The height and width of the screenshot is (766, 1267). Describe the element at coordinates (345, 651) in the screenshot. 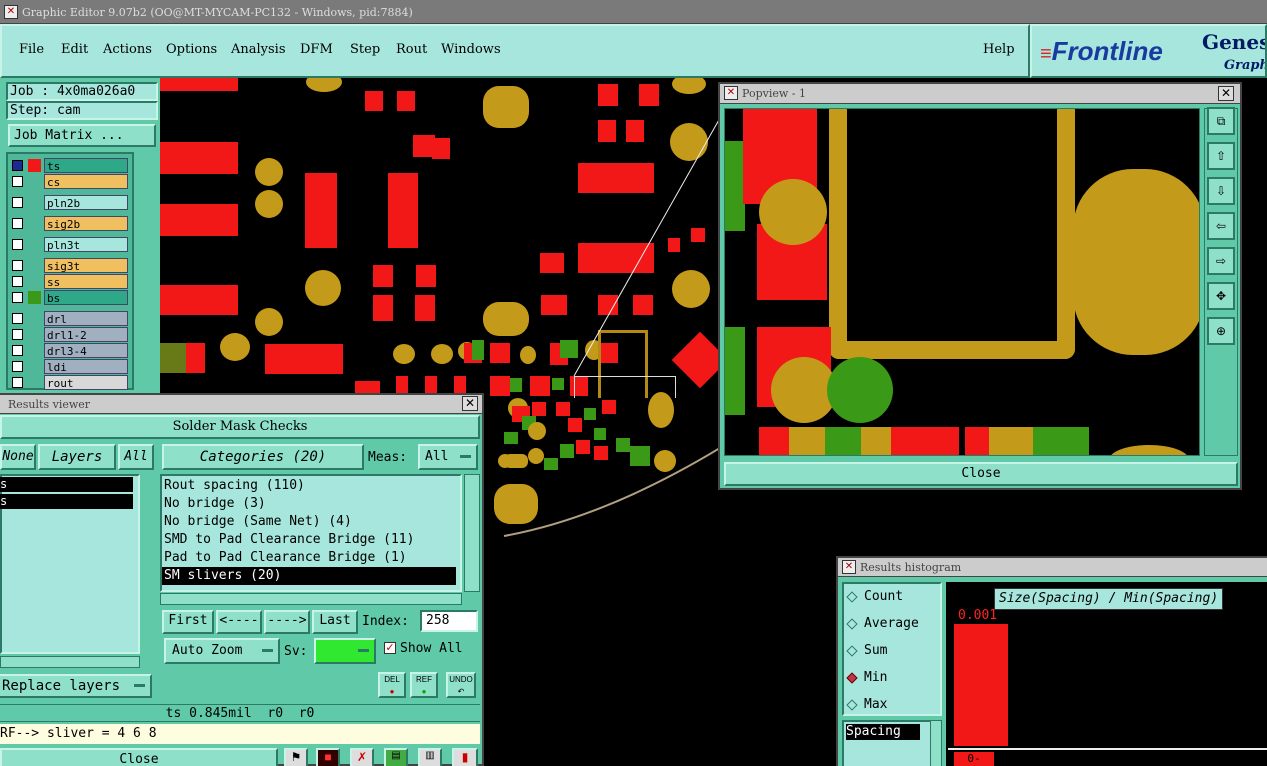

I see `sv-color-dropdown` at that location.